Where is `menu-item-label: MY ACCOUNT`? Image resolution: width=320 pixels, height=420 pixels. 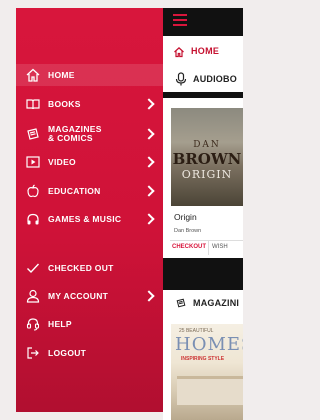
menu-item-label: MY ACCOUNT is located at coordinates (78, 295).